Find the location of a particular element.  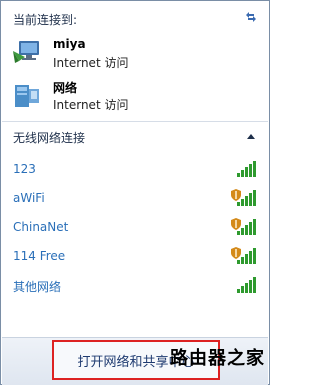

connection-name: 网络 is located at coordinates (65, 88).